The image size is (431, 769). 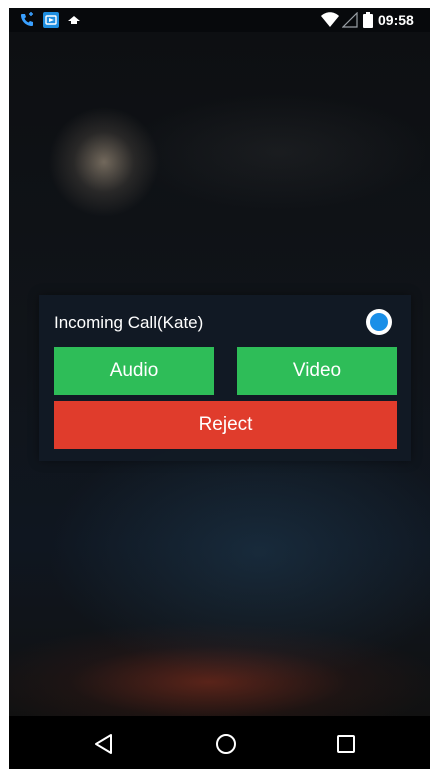 I want to click on home-icon, so click(x=226, y=744).